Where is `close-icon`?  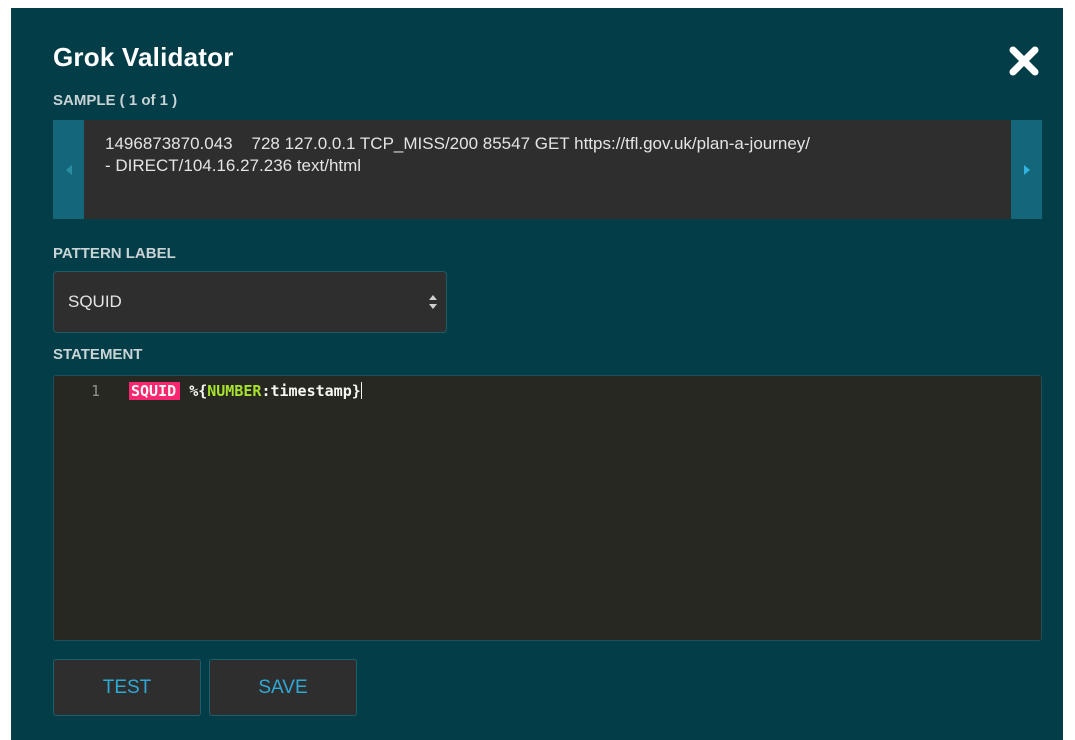
close-icon is located at coordinates (1024, 61).